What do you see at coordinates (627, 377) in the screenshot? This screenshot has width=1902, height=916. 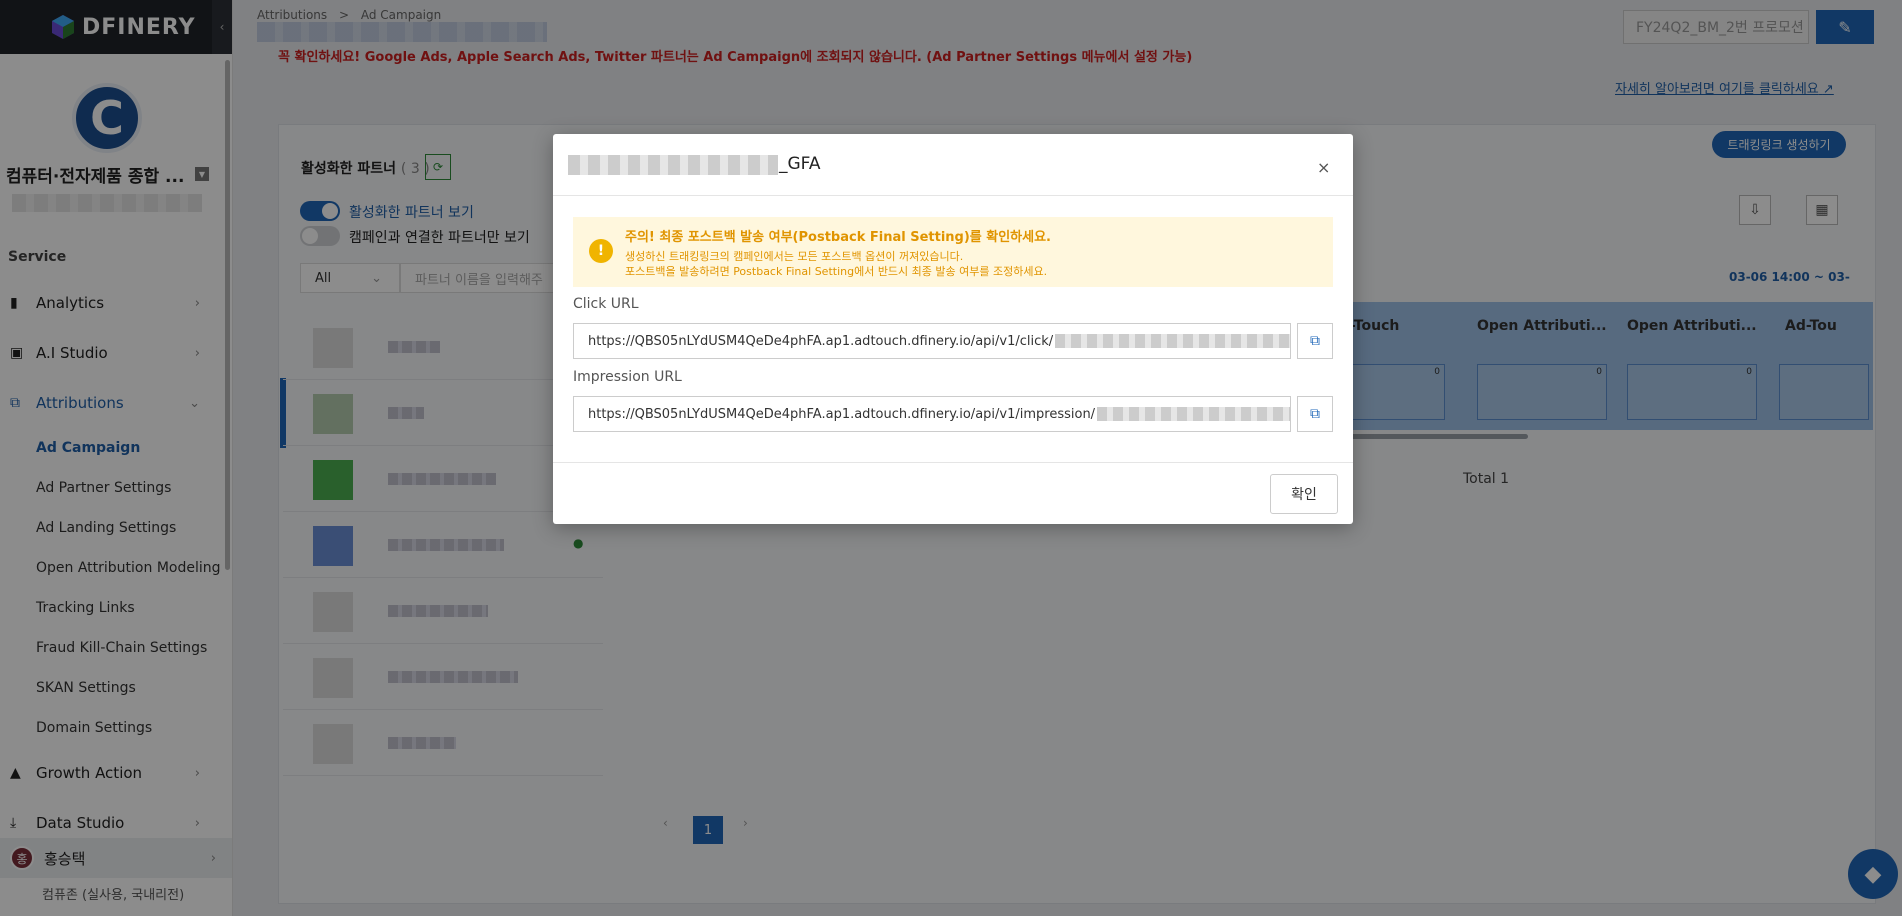 I see `impression-url-label: Impression URL` at bounding box center [627, 377].